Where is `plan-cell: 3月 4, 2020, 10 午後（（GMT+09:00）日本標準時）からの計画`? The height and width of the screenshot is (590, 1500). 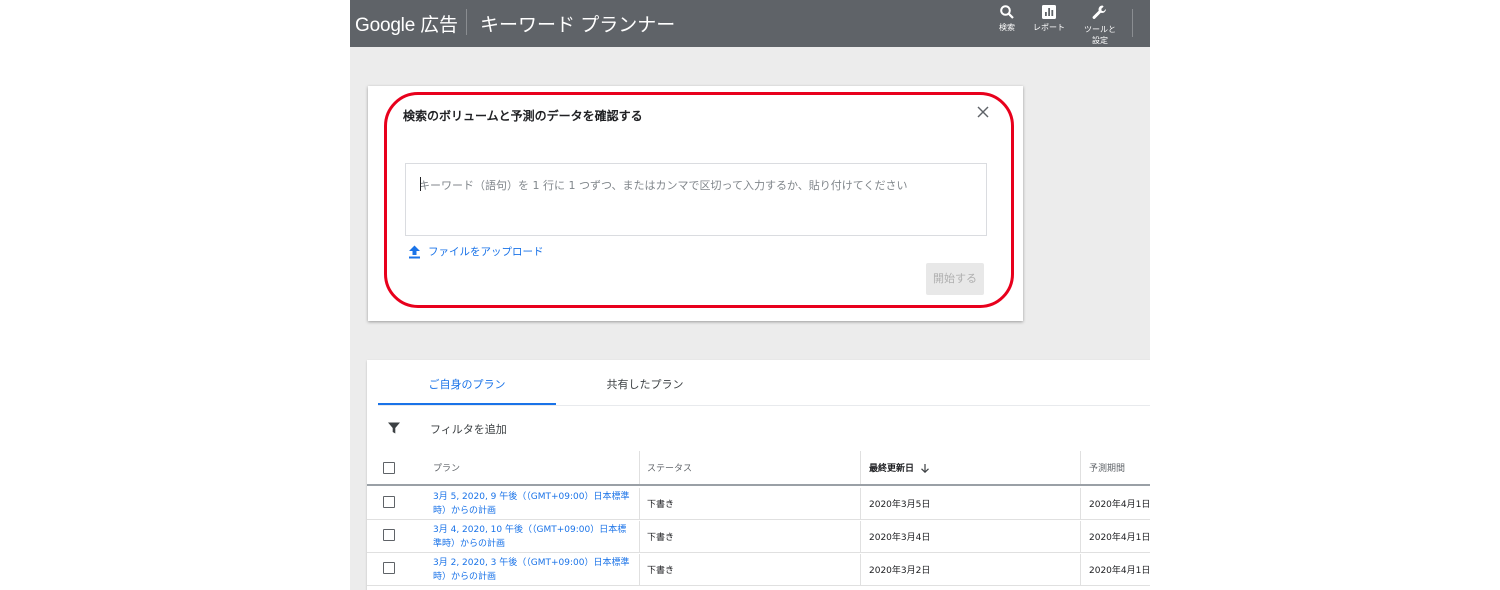
plan-cell: 3月 4, 2020, 10 午後（（GMT+09:00）日本標準時）からの計画 is located at coordinates (533, 536).